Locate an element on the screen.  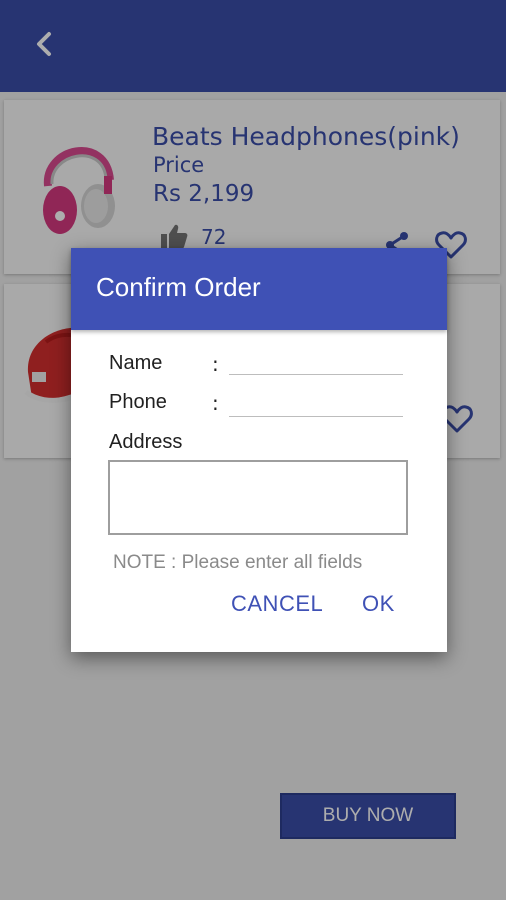
name-input is located at coordinates (316, 363).